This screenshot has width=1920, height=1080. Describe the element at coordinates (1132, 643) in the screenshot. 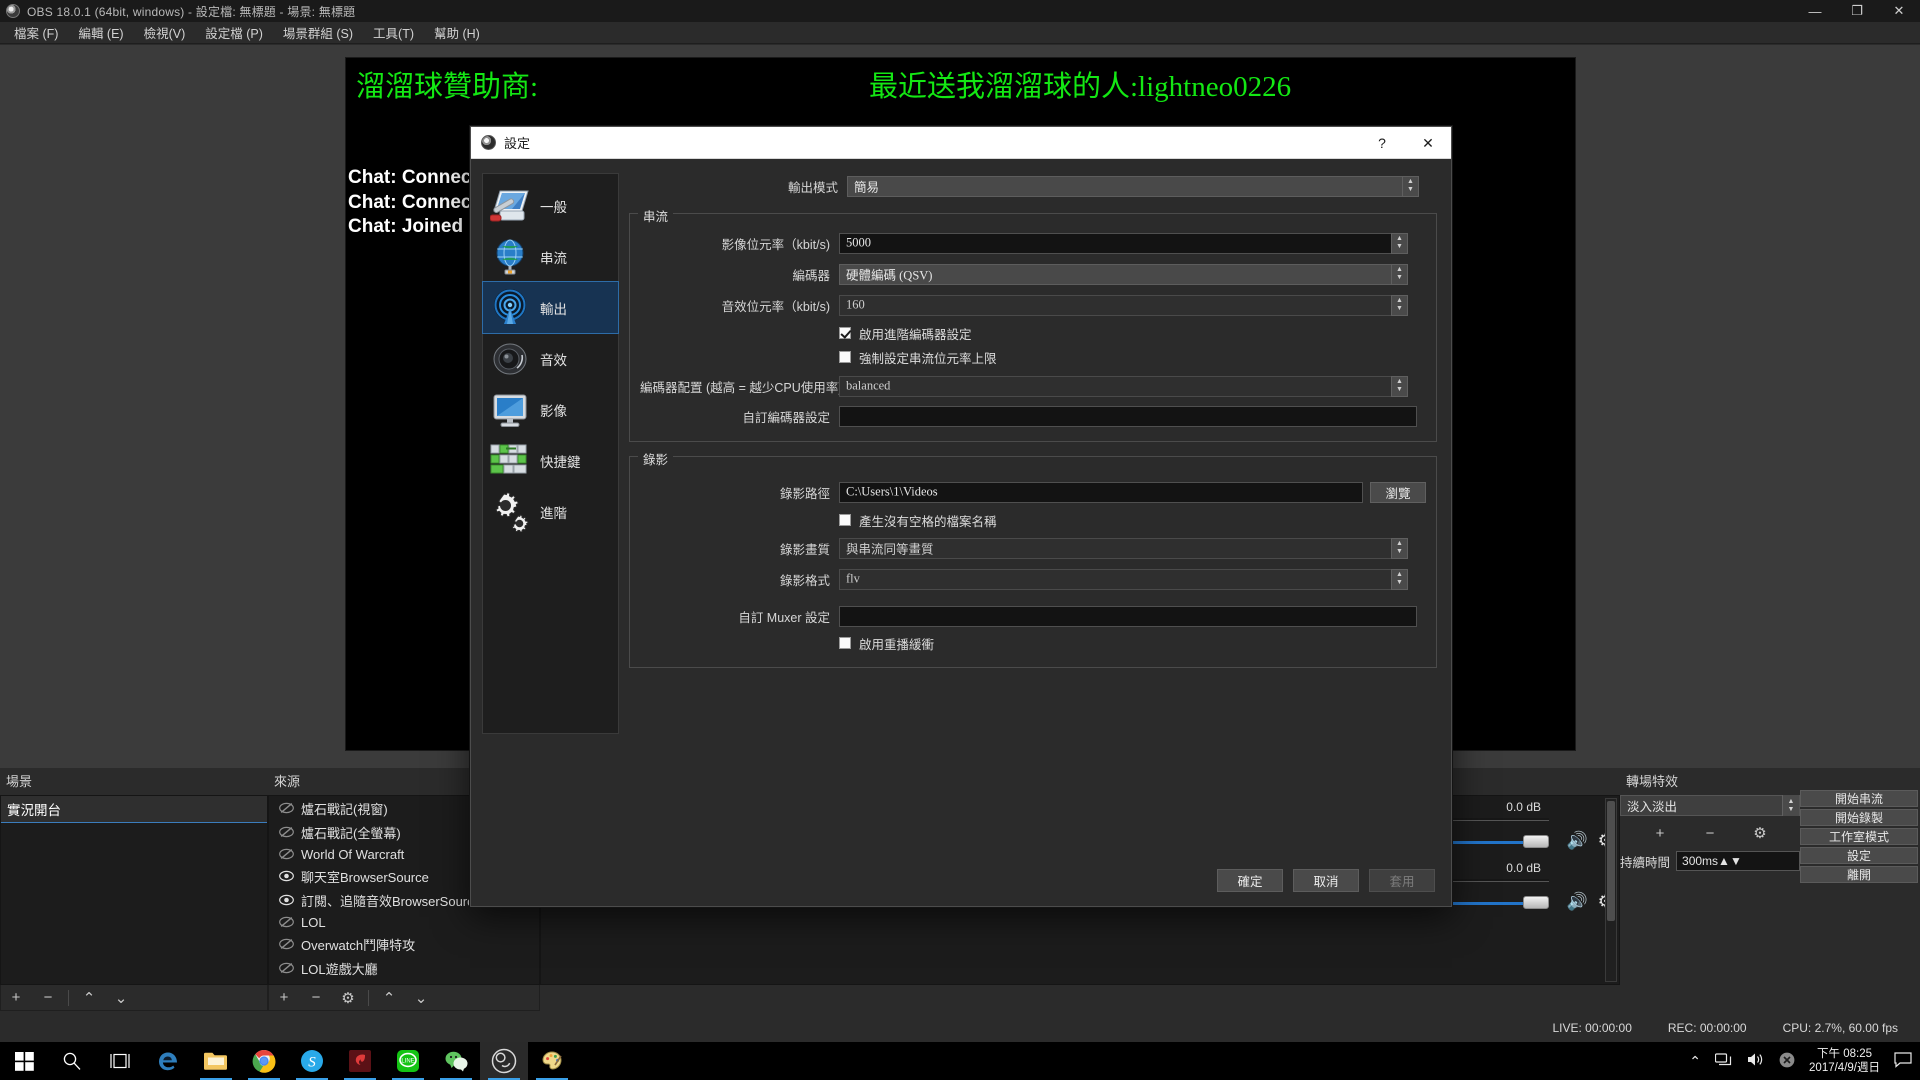

I see `replay-buffer-row: 啟用重播緩衝` at that location.